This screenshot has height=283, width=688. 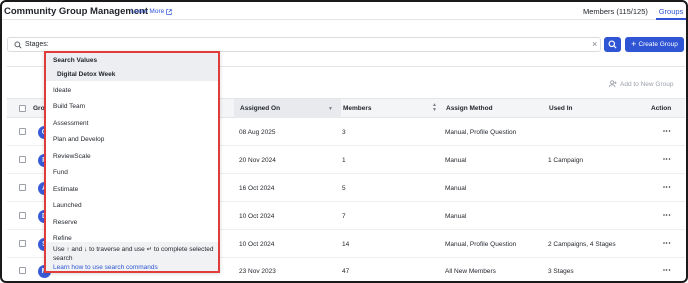 What do you see at coordinates (582, 244) in the screenshot?
I see `used-in-cell: 2 Campaigns, 4 Stages` at bounding box center [582, 244].